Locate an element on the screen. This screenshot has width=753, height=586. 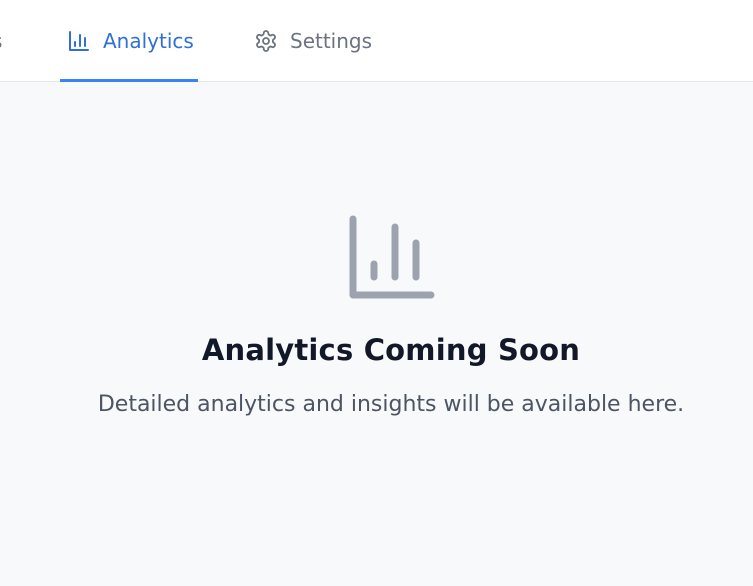
gear-icon is located at coordinates (266, 41).